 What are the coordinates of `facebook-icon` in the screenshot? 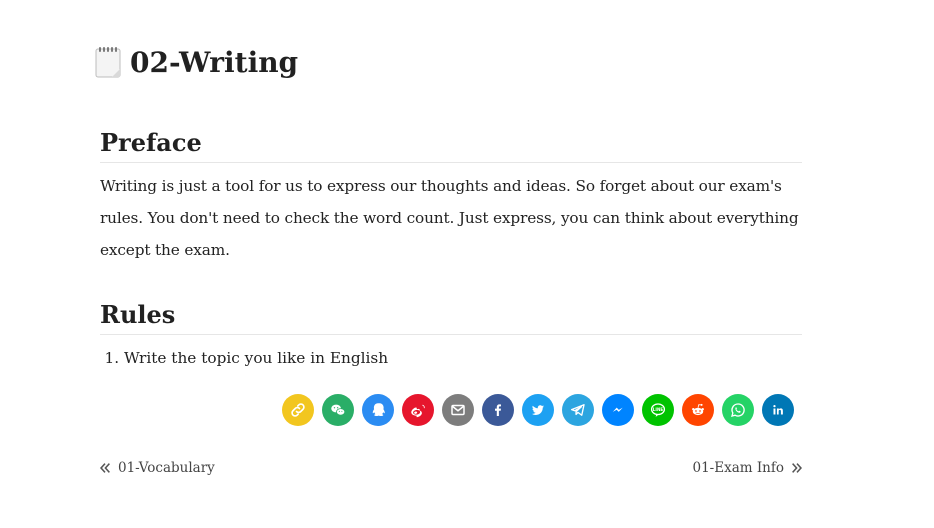 It's located at (498, 410).